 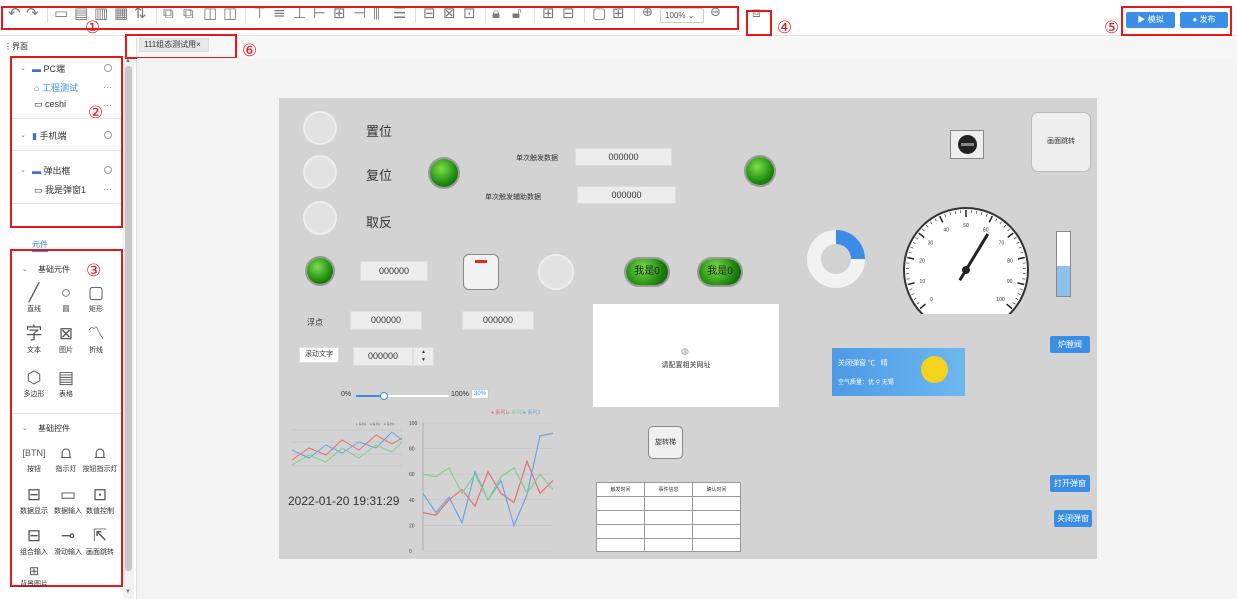 I want to click on button-close-popup: 关闭弹窗, so click(x=1073, y=518).